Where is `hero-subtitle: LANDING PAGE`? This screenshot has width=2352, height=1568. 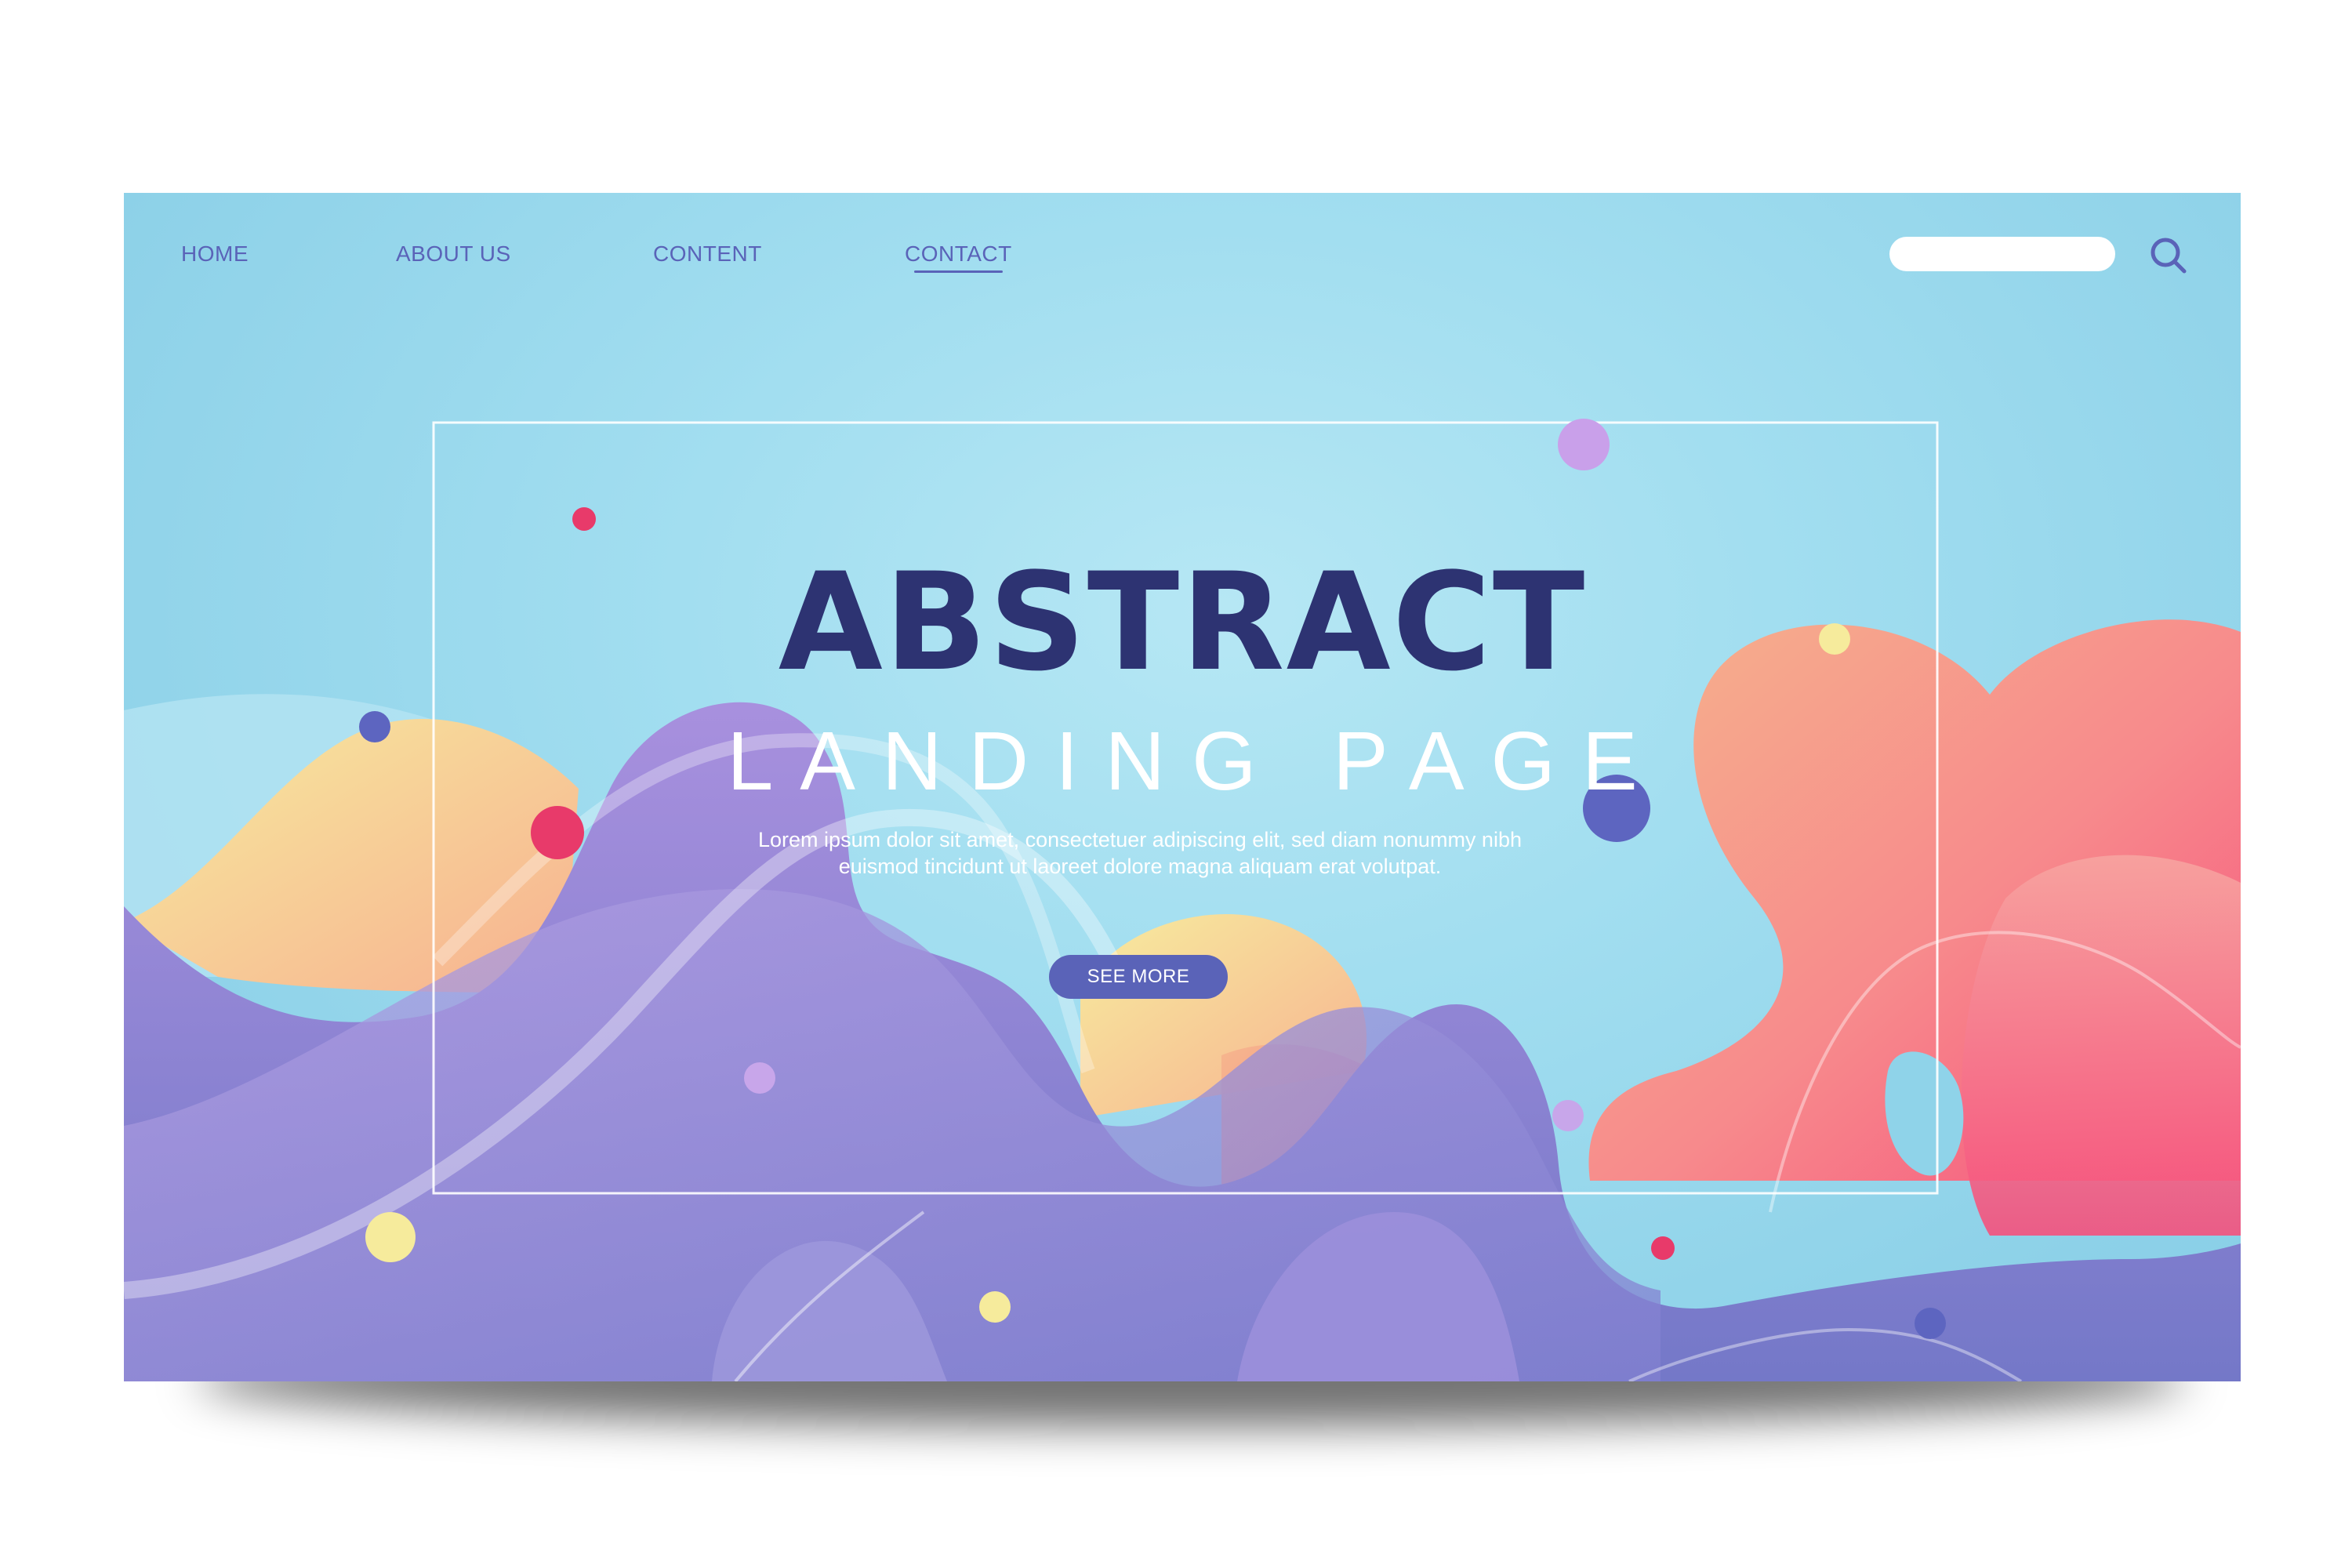 hero-subtitle: LANDING PAGE is located at coordinates (1195, 761).